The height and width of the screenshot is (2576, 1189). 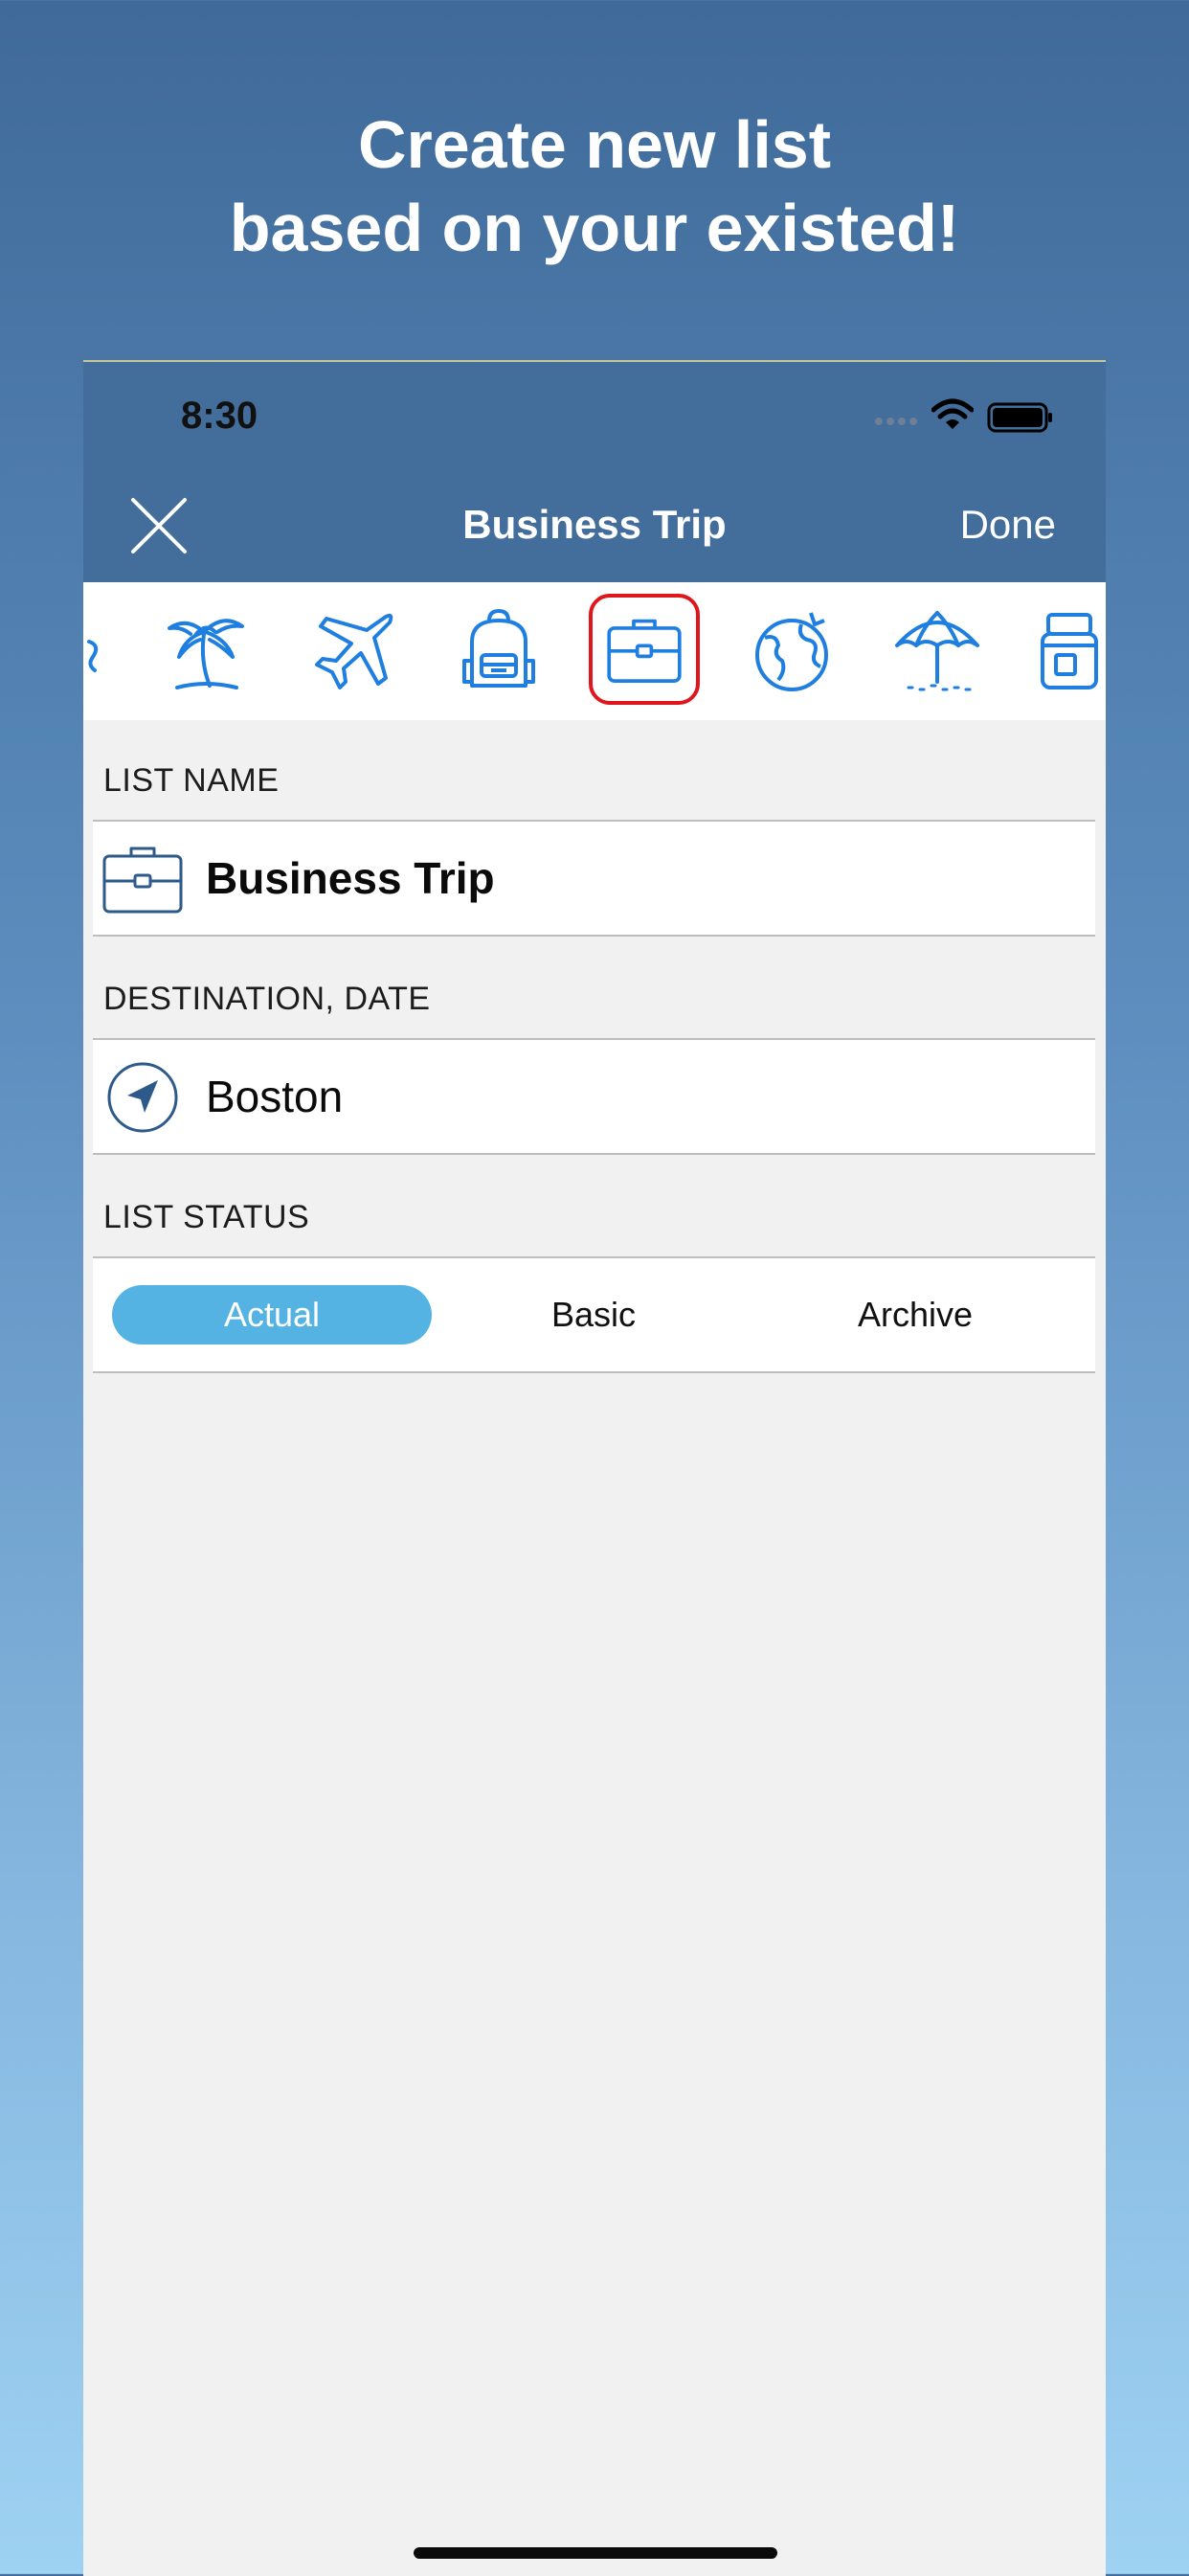 What do you see at coordinates (267, 999) in the screenshot?
I see `destination-header: DESTINATION, DATE` at bounding box center [267, 999].